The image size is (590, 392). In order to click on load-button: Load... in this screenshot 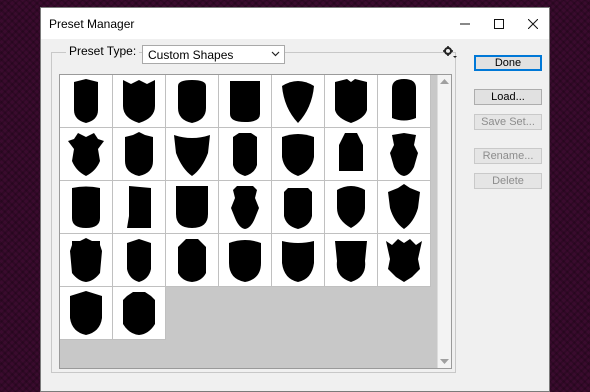, I will do `click(508, 97)`.